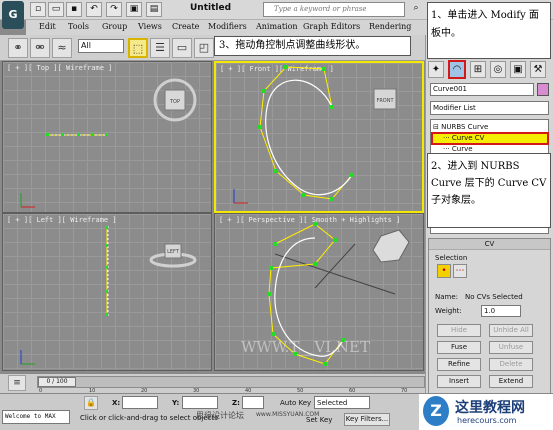 This screenshot has height=430, width=553. I want to click on unlink-icon: ⚮, so click(40, 48).